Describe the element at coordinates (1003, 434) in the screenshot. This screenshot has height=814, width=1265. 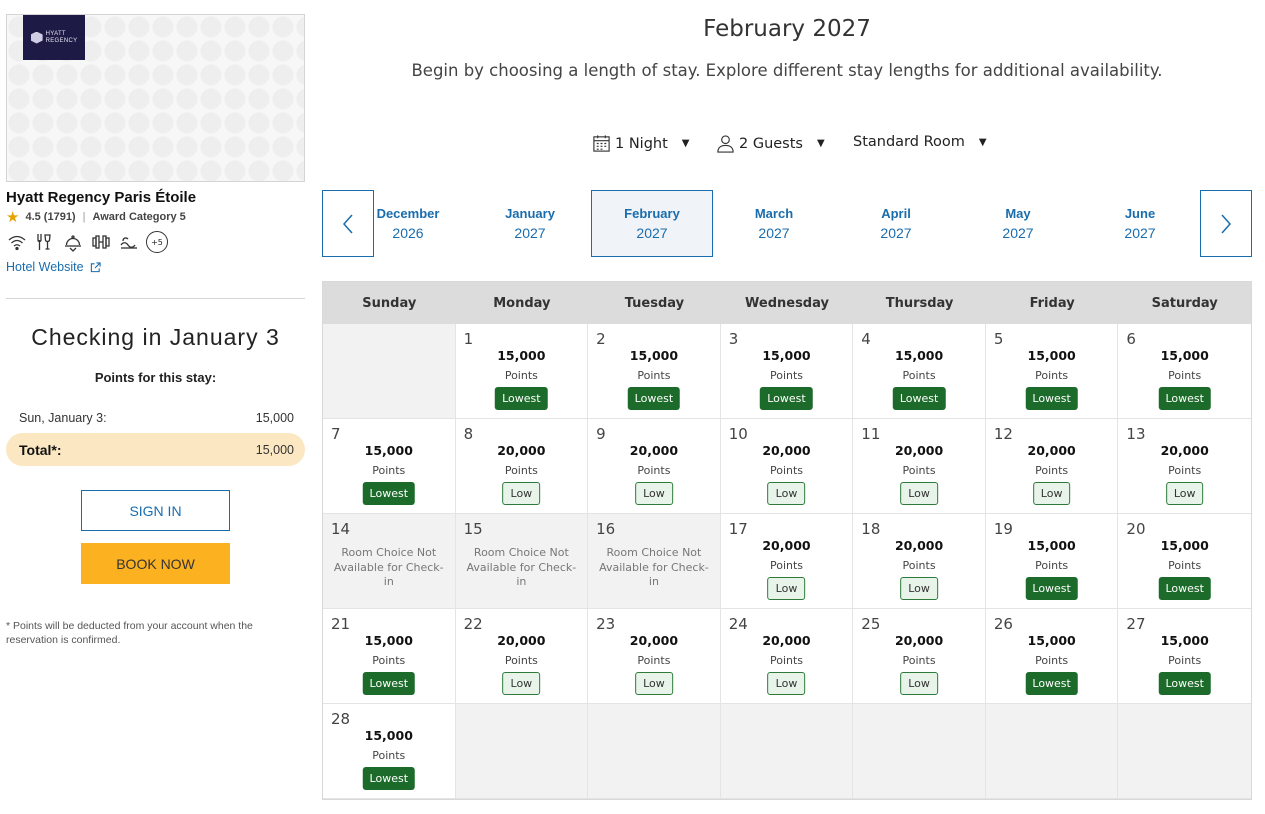
I see `day-number: 12` at that location.